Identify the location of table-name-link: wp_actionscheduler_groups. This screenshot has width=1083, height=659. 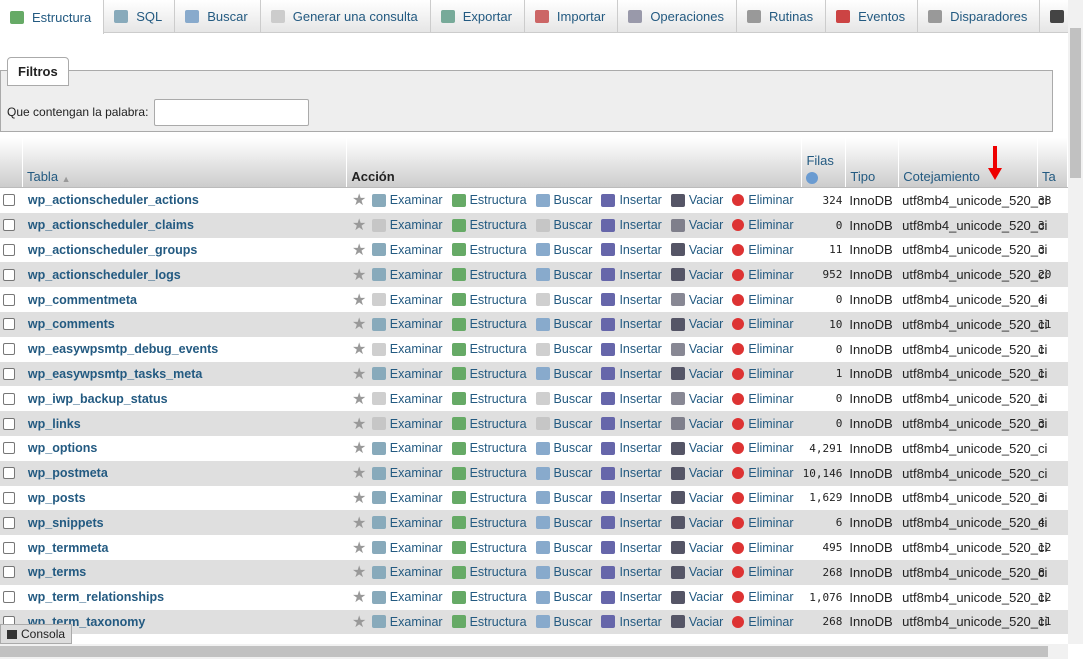
(185, 250).